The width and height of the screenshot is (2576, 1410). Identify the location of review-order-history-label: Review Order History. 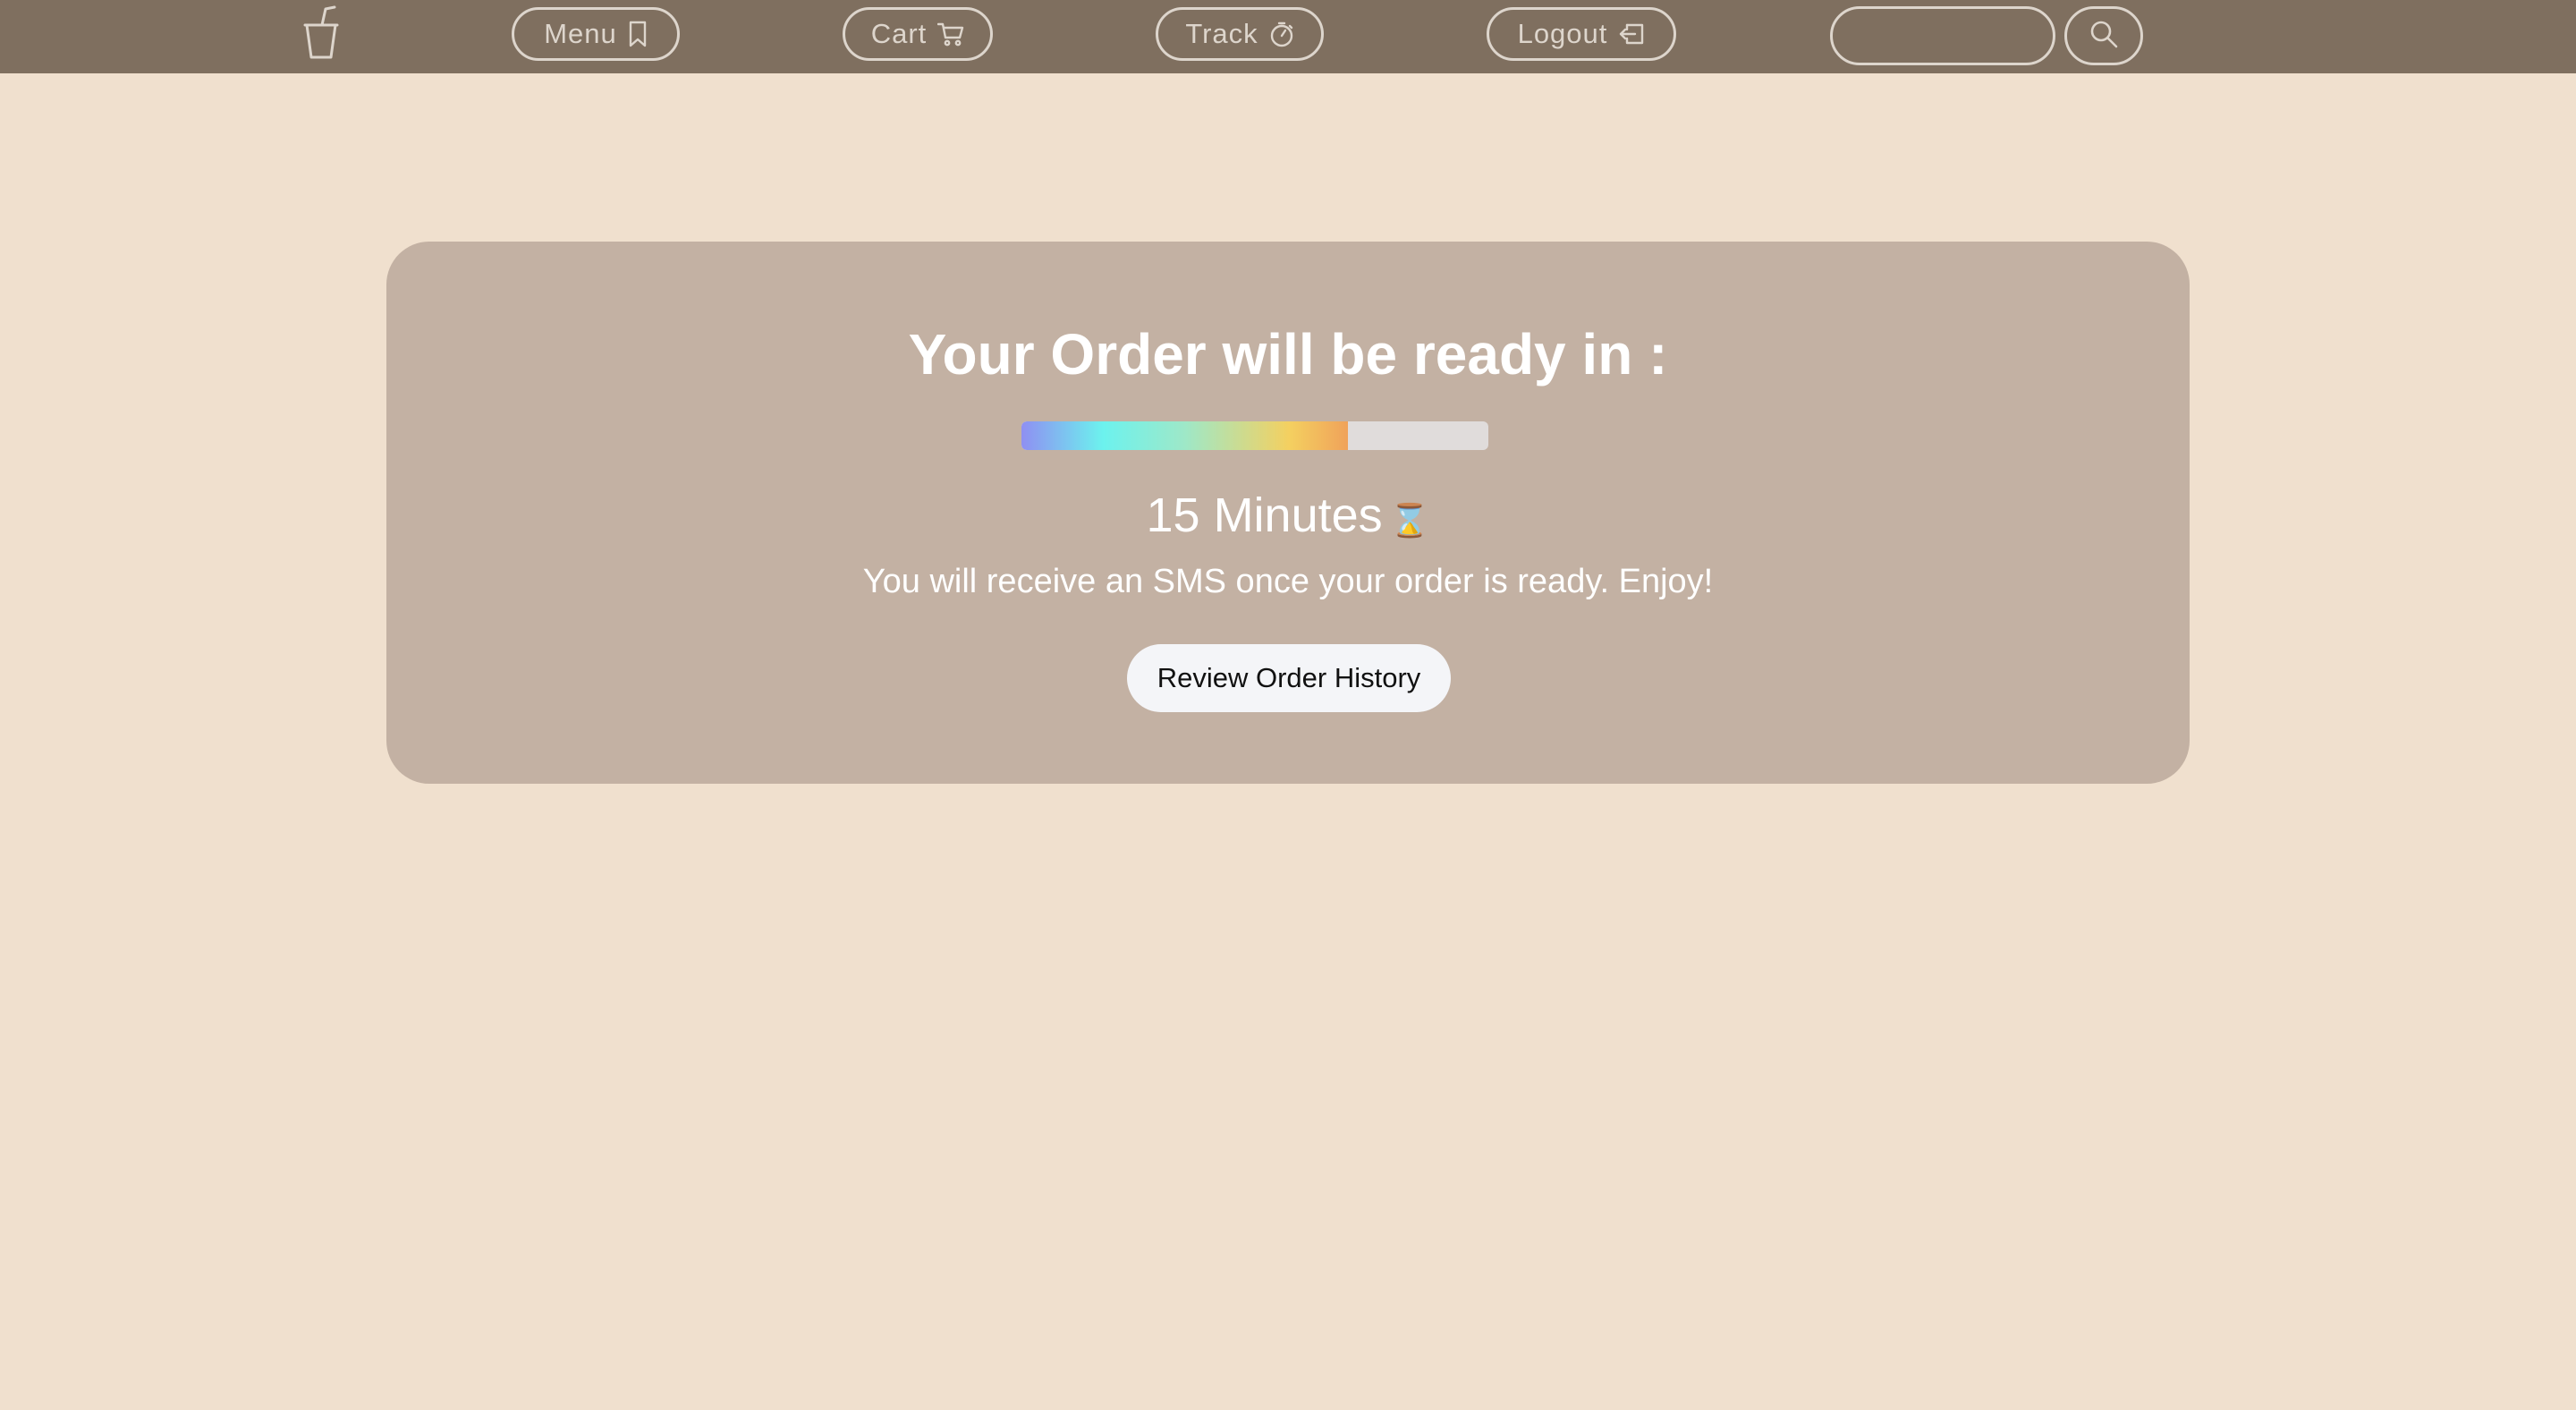
(1289, 677).